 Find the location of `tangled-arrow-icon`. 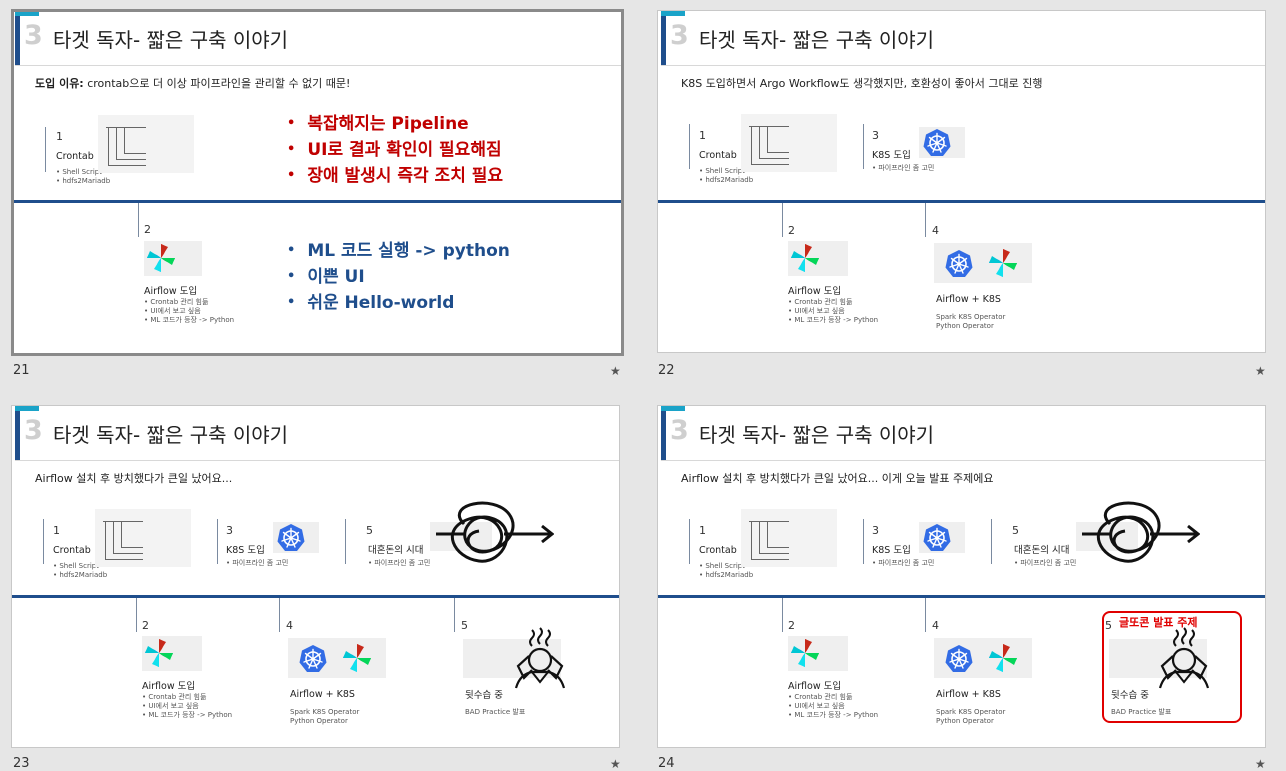

tangled-arrow-icon is located at coordinates (494, 532).